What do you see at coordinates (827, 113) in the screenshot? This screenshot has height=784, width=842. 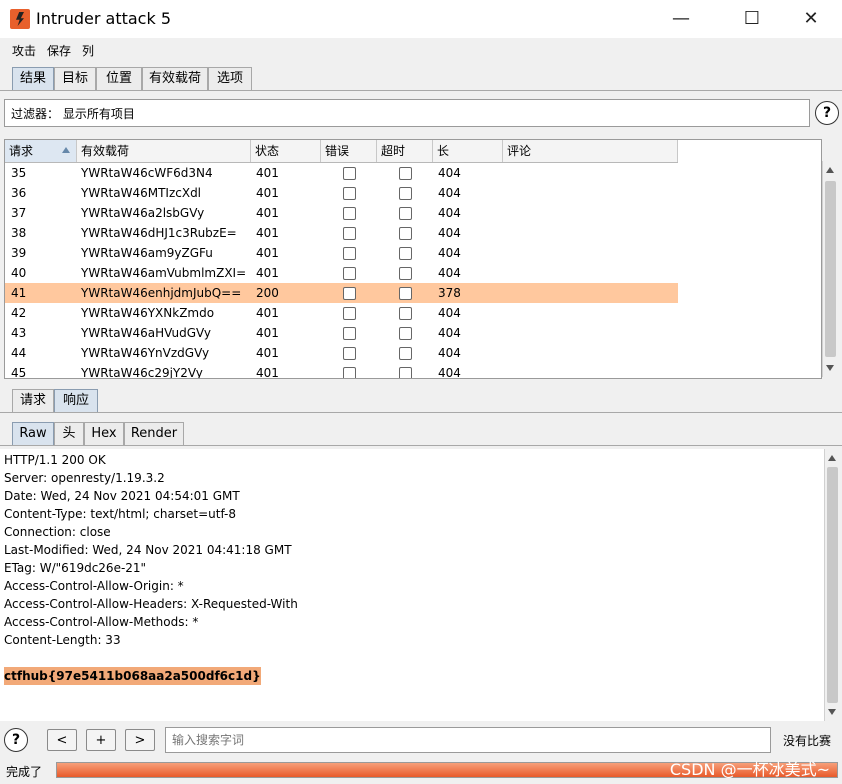 I see `help-icon: ?` at bounding box center [827, 113].